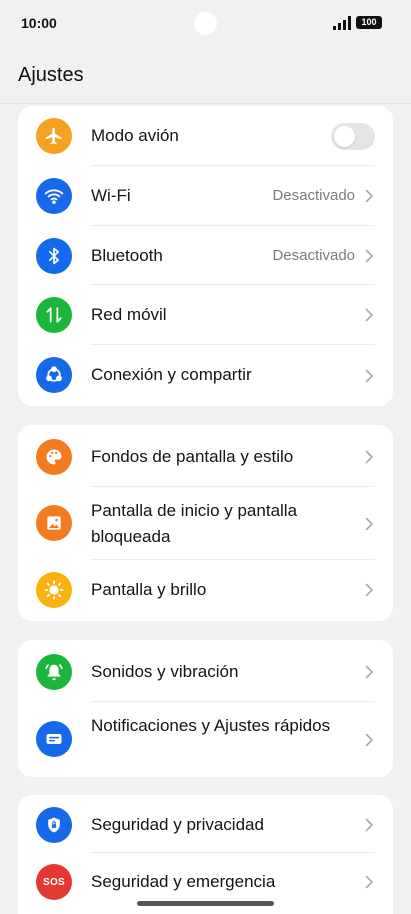 This screenshot has width=411, height=914. I want to click on airplane-mode-toggle, so click(353, 136).